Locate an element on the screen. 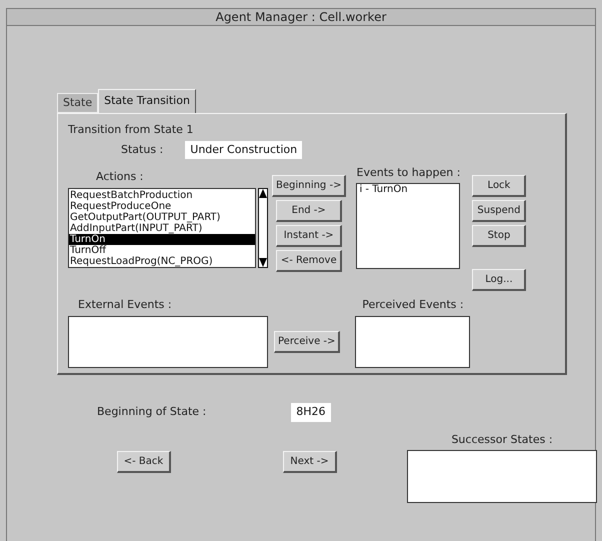 The width and height of the screenshot is (602, 541). down-arrow-icon is located at coordinates (263, 262).